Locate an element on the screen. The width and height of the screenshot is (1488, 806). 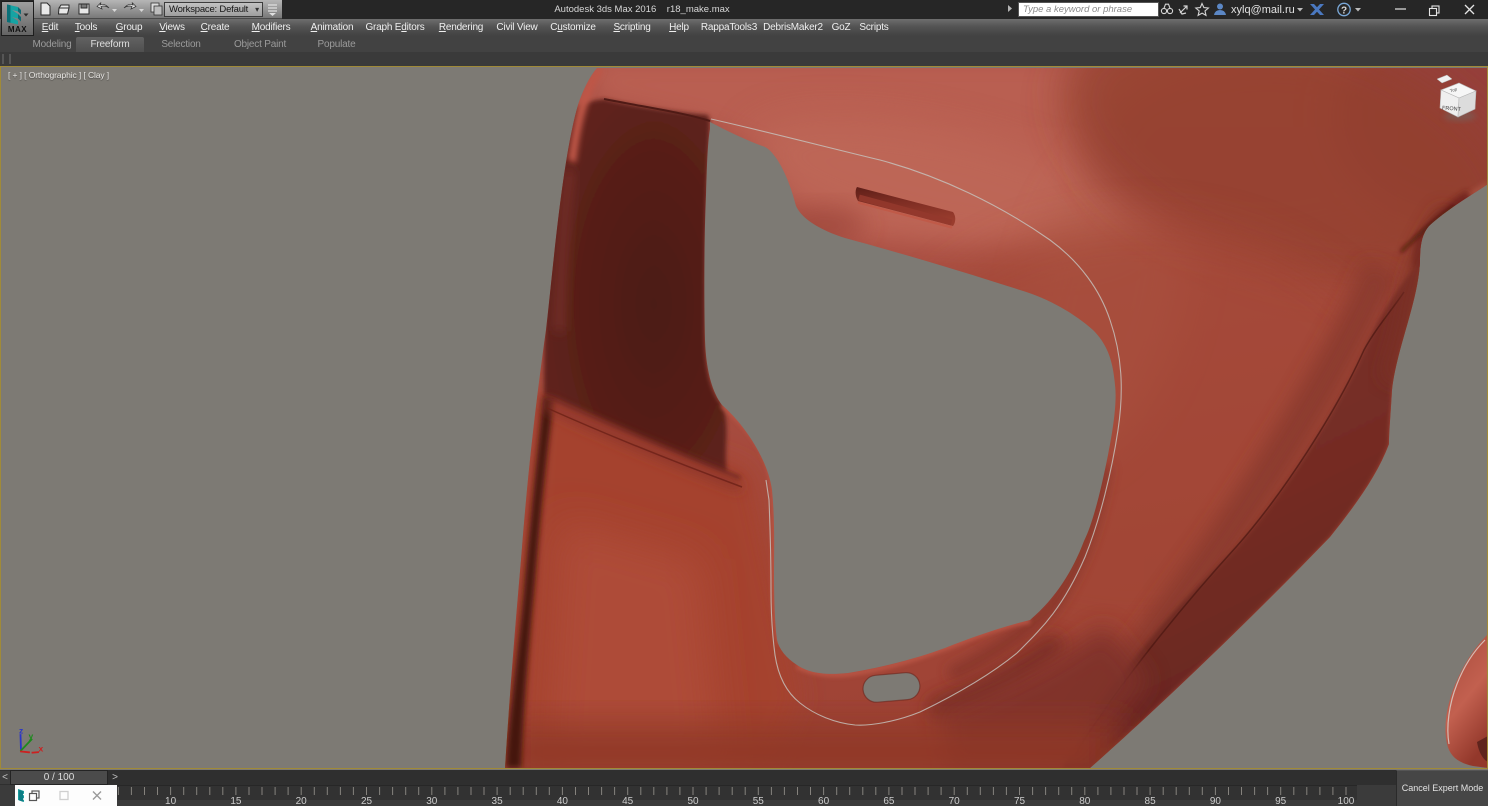
svg-text: 60 is located at coordinates (824, 801).